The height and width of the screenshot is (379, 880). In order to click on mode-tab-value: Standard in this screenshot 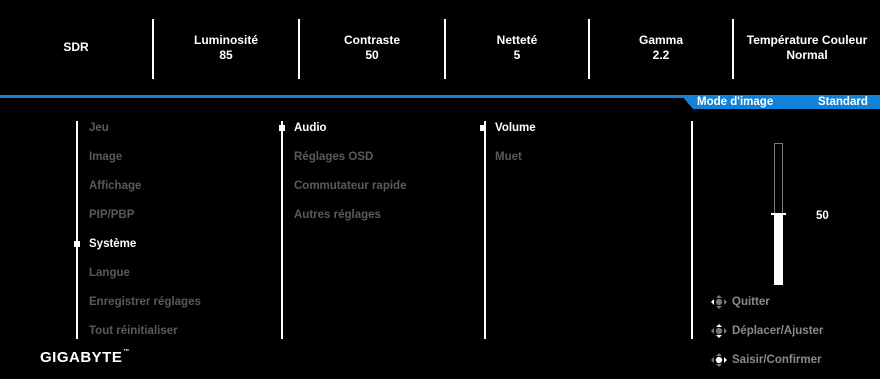, I will do `click(843, 102)`.